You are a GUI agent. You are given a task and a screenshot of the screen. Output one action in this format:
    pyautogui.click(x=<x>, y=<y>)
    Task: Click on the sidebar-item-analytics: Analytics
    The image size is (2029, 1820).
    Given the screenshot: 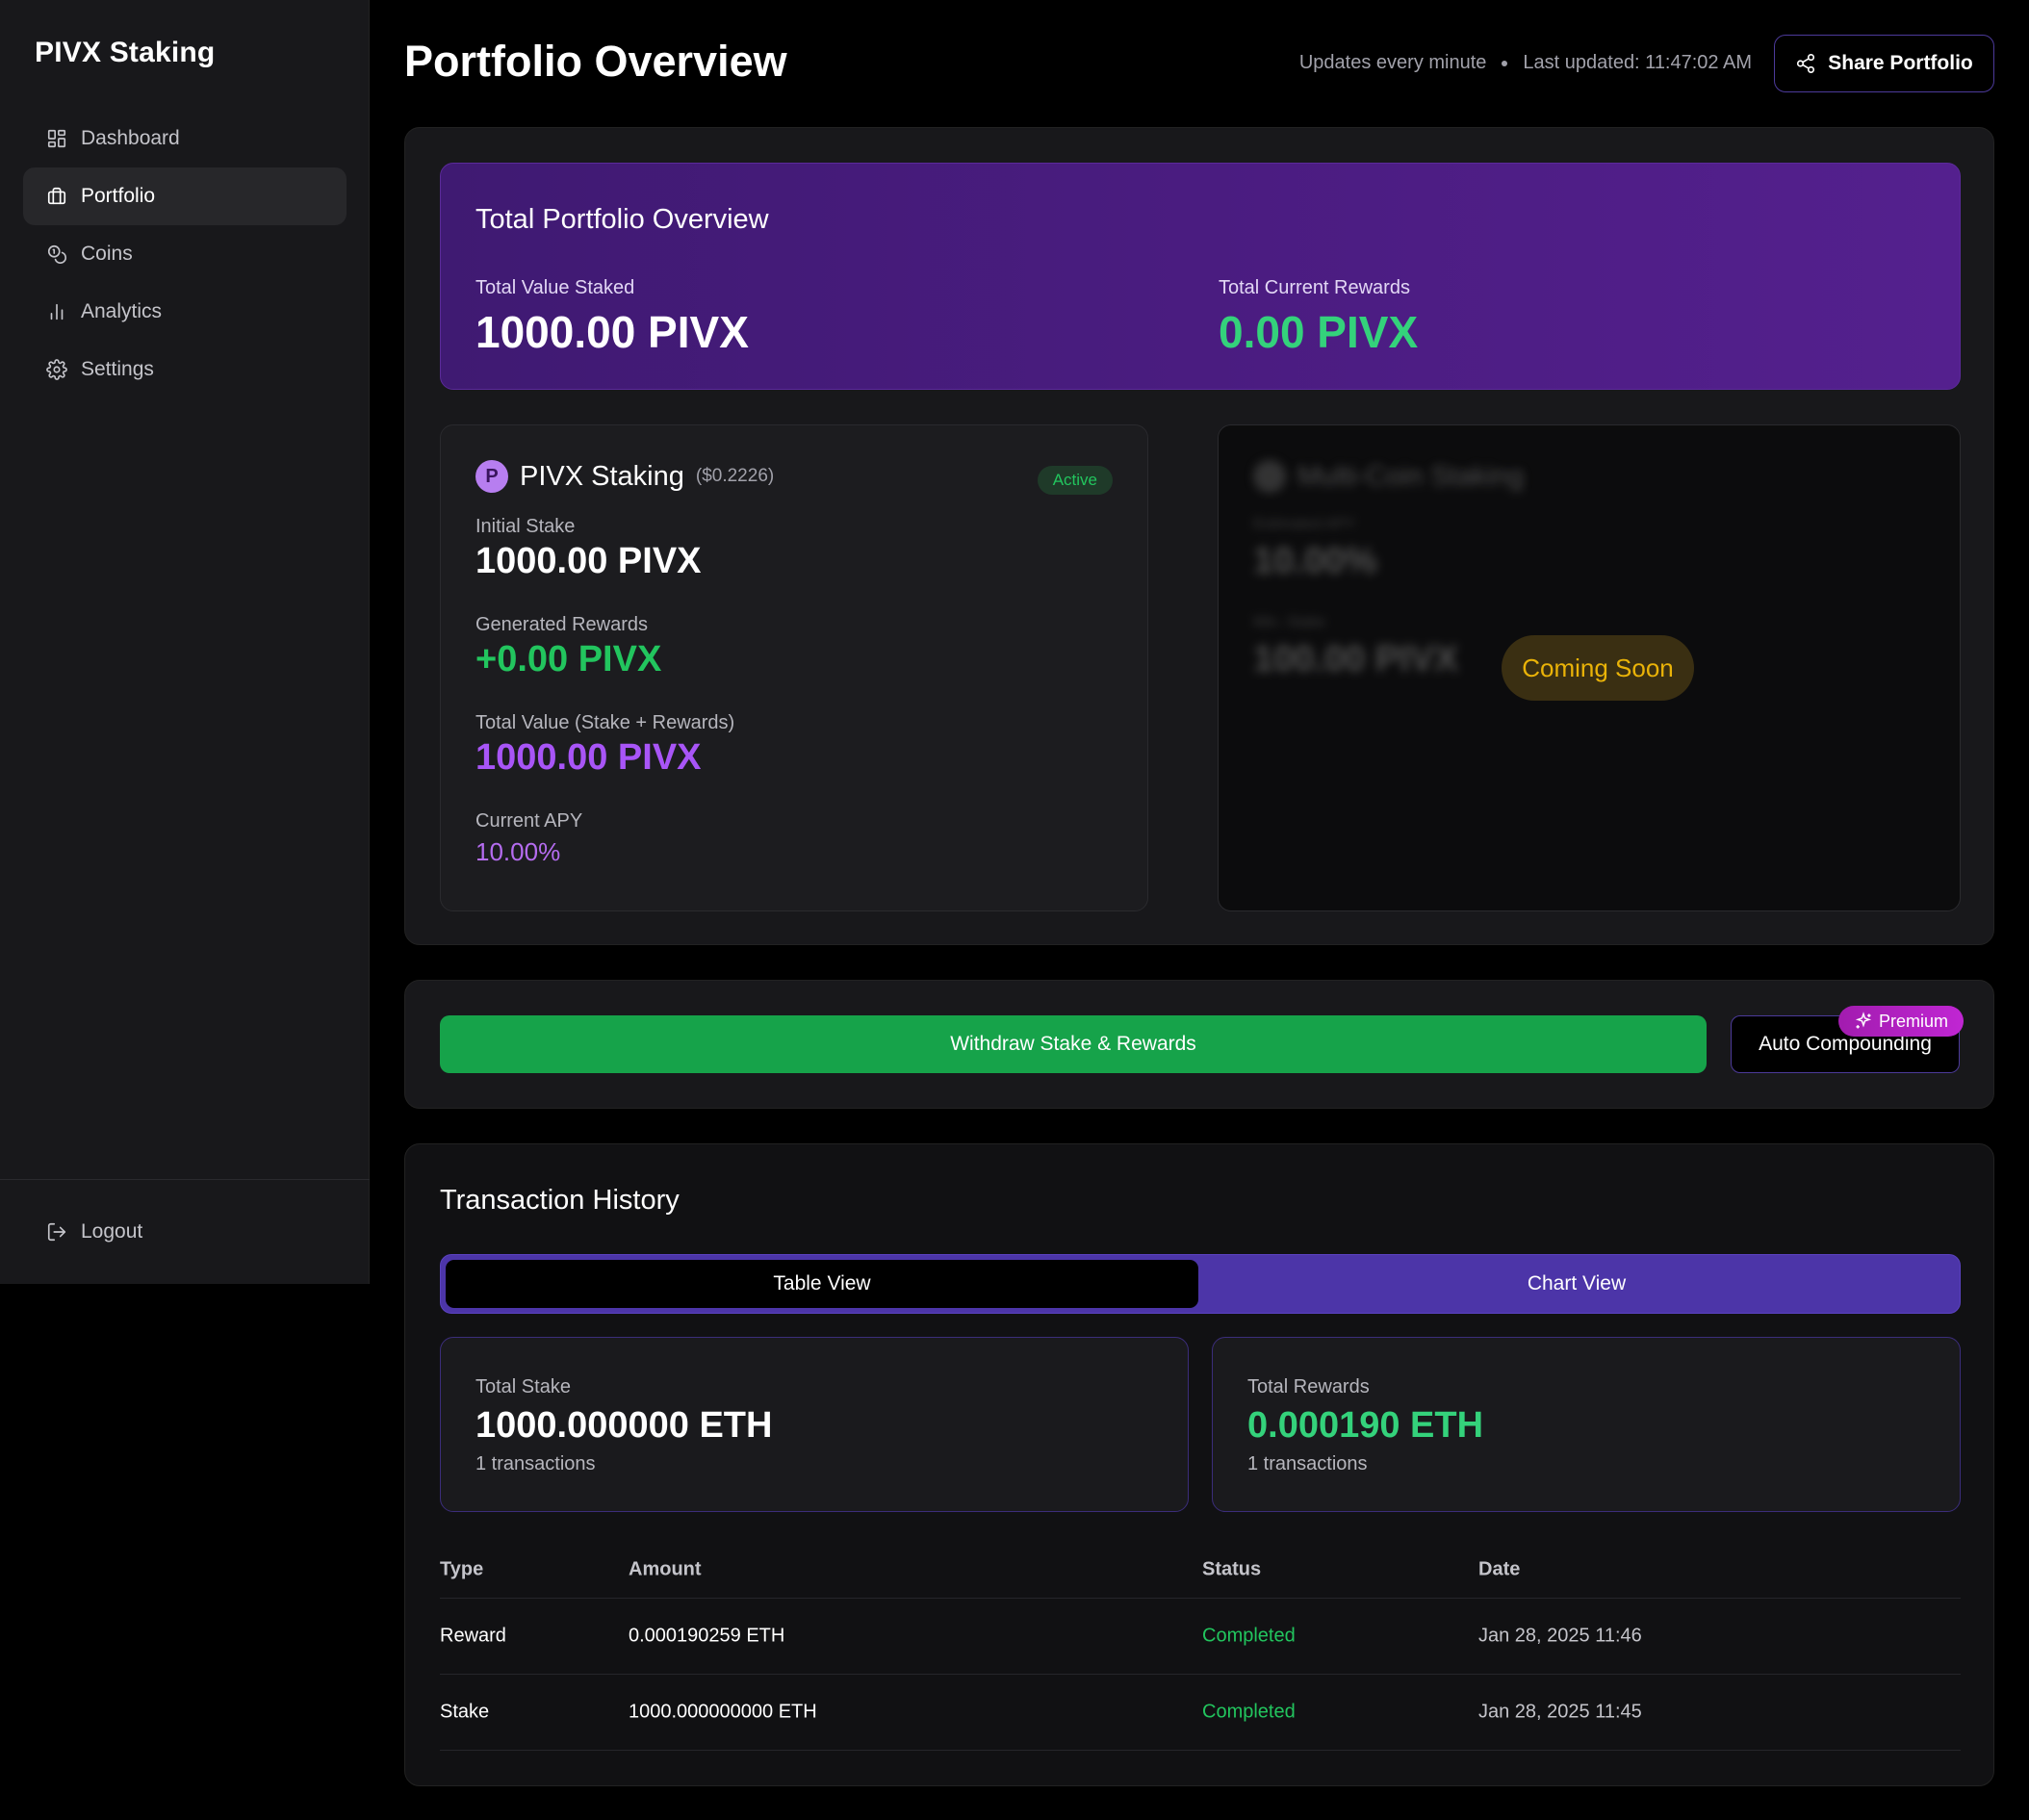 What is the action you would take?
    pyautogui.click(x=185, y=312)
    